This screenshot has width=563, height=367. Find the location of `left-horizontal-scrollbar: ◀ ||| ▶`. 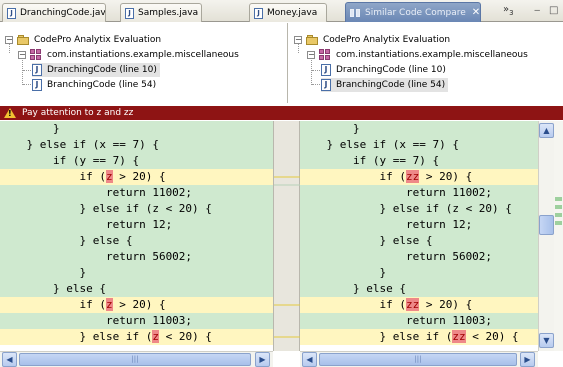

left-horizontal-scrollbar: ◀ ||| ▶ is located at coordinates (136, 359).